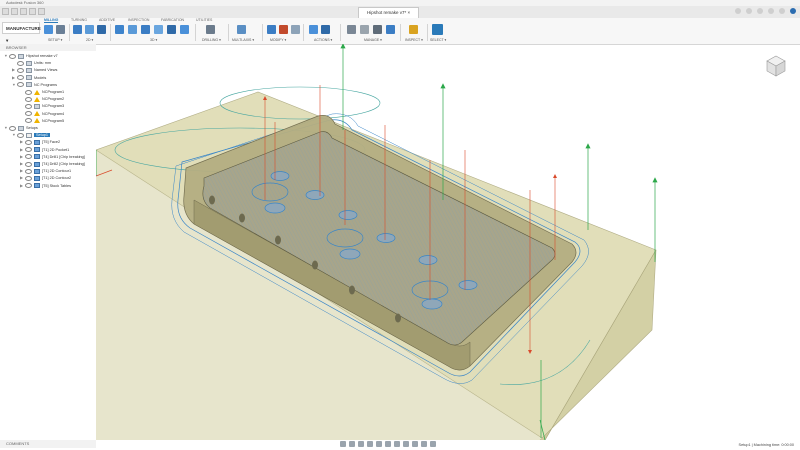 The image size is (800, 450). What do you see at coordinates (29, 78) in the screenshot?
I see `tree-item: ▶ Models` at bounding box center [29, 78].